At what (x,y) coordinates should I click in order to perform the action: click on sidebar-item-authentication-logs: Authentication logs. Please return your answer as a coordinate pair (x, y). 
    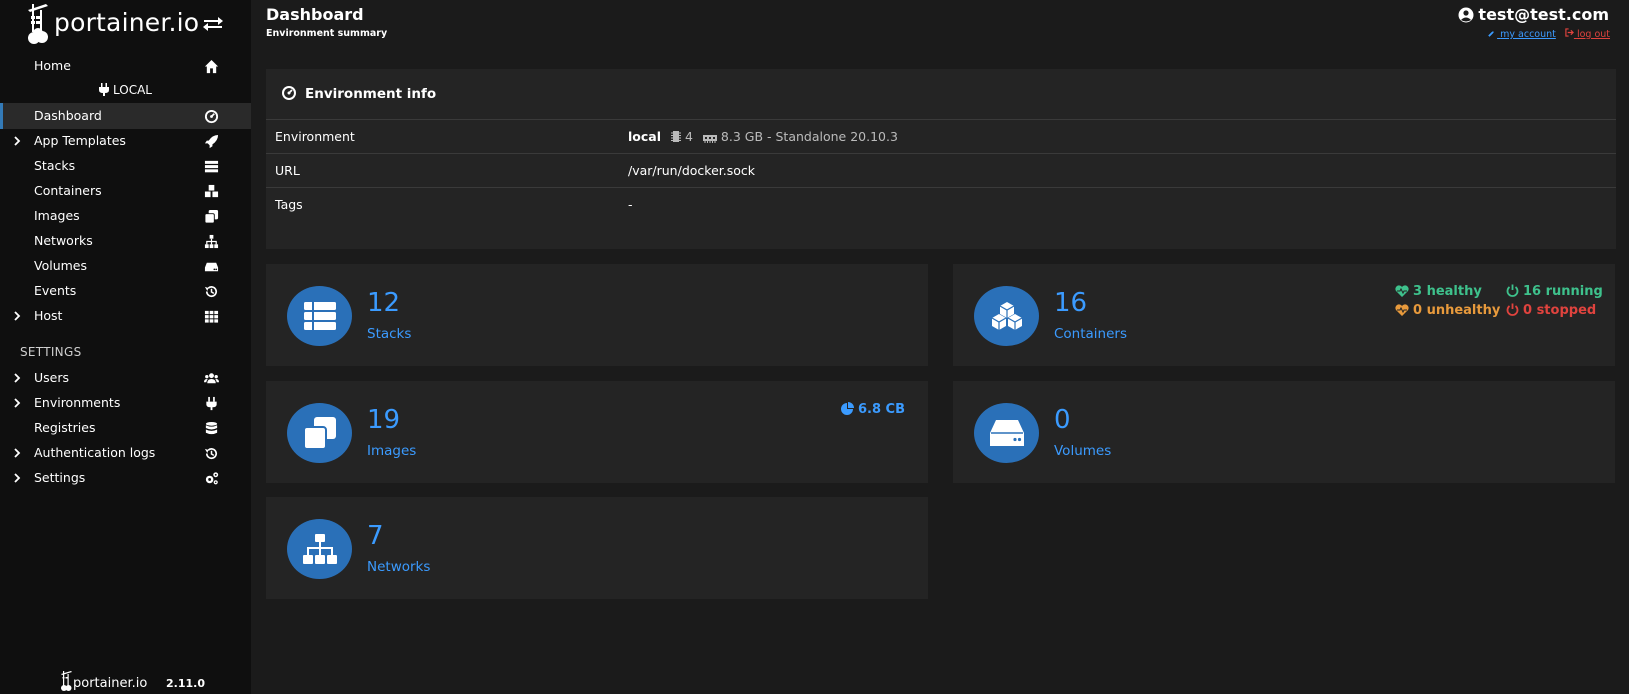
    Looking at the image, I should click on (125, 453).